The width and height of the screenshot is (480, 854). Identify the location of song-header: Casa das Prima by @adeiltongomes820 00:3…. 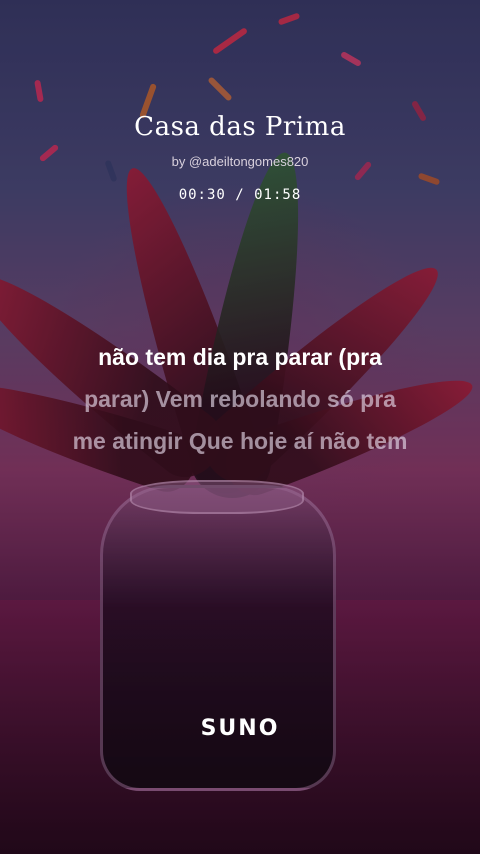
(240, 157).